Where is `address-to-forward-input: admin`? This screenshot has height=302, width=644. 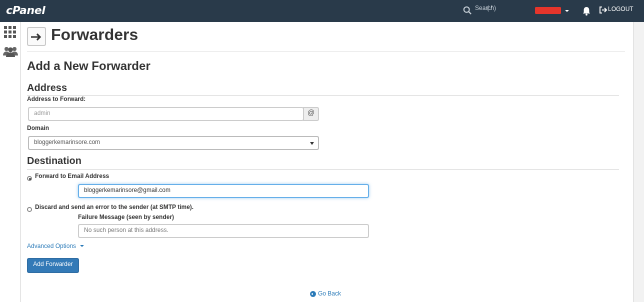 address-to-forward-input: admin is located at coordinates (166, 114).